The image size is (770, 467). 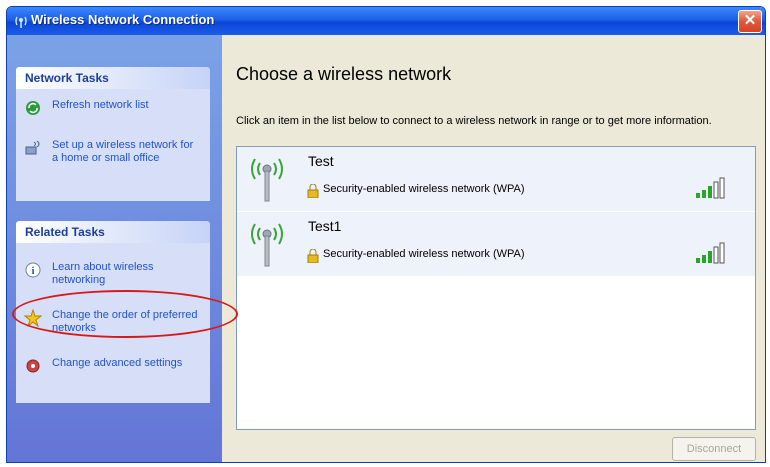 I want to click on disconnect-button: Disconnect, so click(x=714, y=449).